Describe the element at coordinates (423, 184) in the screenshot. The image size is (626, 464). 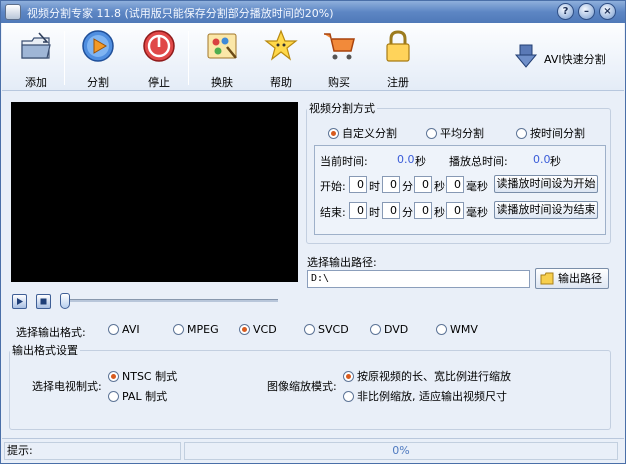
I see `start-second-input: 0` at that location.